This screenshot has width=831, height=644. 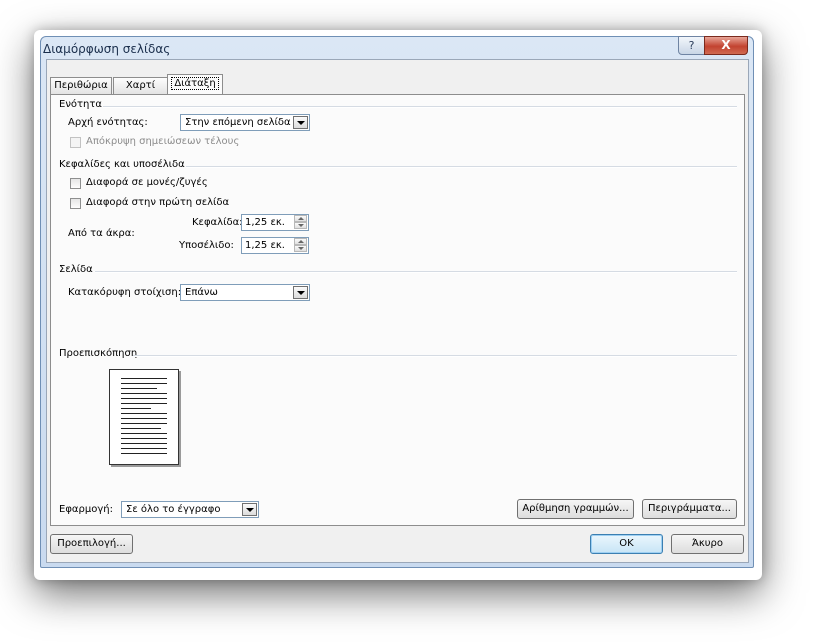 I want to click on section-start-label: Αρχή ενότητας:, so click(x=108, y=122).